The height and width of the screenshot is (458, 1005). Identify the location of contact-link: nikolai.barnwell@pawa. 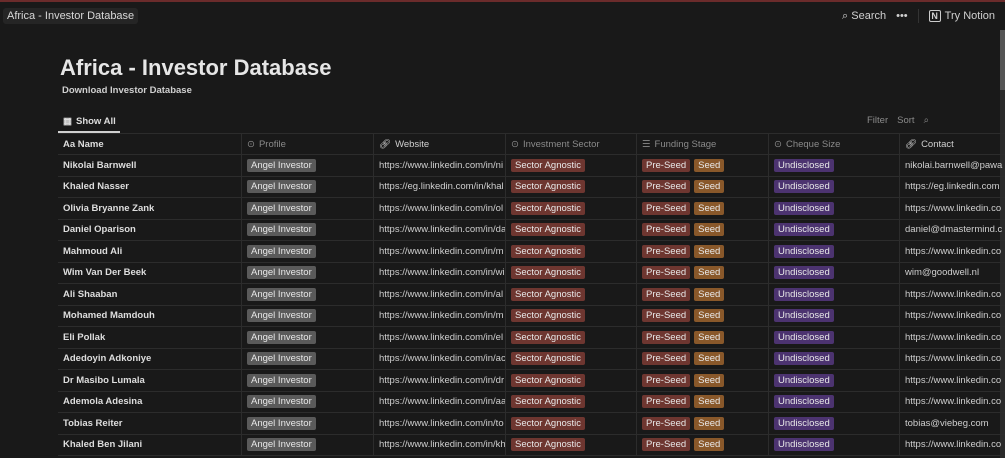
(953, 165).